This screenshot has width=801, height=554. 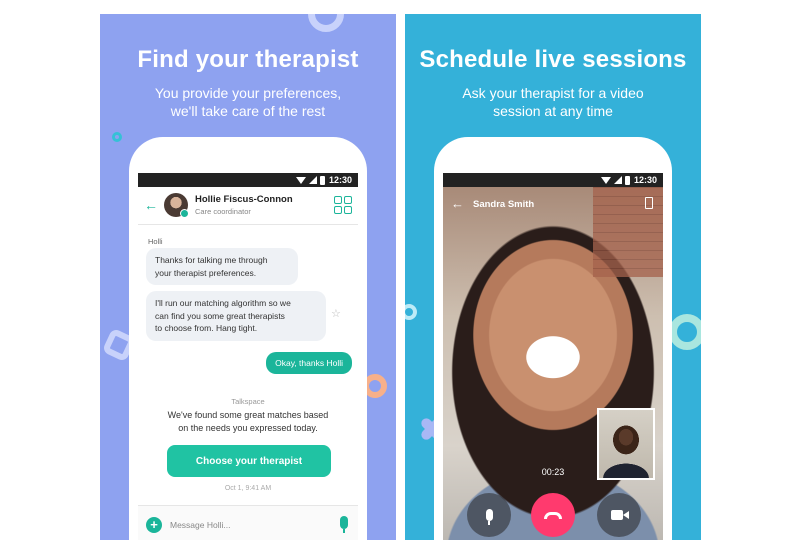 What do you see at coordinates (245, 525) in the screenshot?
I see `message-input` at bounding box center [245, 525].